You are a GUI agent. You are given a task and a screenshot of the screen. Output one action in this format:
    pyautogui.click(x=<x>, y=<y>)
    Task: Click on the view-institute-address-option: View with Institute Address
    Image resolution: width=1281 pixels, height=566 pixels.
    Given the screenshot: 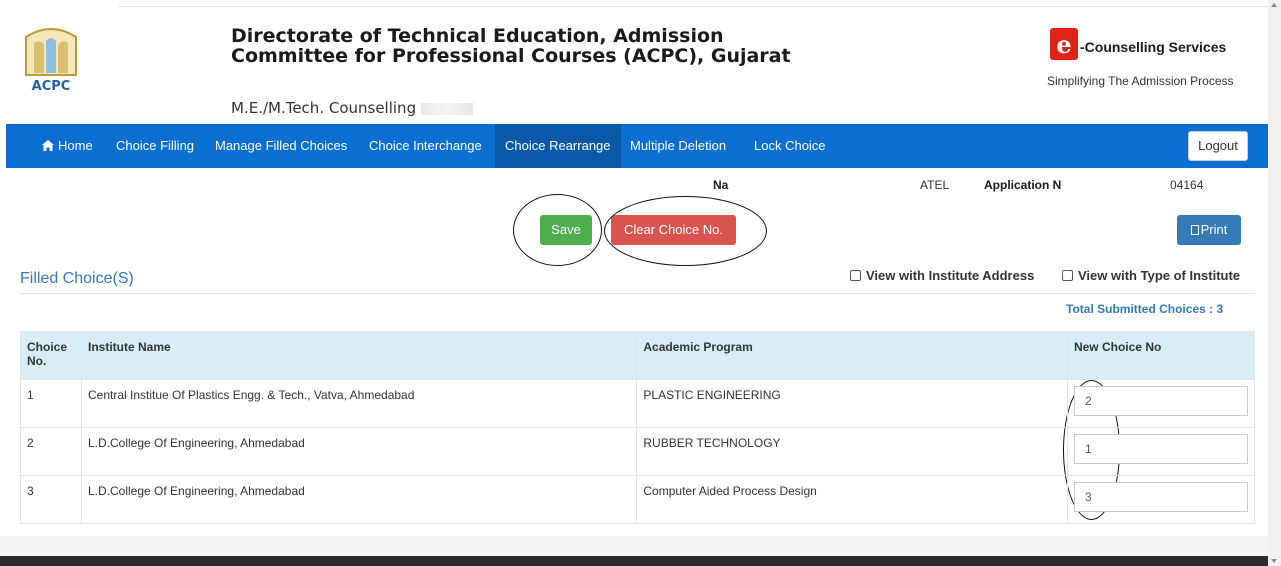 What is the action you would take?
    pyautogui.click(x=942, y=275)
    